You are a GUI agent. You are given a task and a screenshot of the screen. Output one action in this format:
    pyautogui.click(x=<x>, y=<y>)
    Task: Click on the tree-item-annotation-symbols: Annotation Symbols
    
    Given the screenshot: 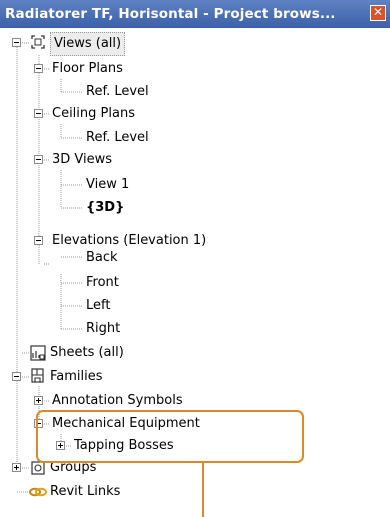 What is the action you would take?
    pyautogui.click(x=117, y=401)
    